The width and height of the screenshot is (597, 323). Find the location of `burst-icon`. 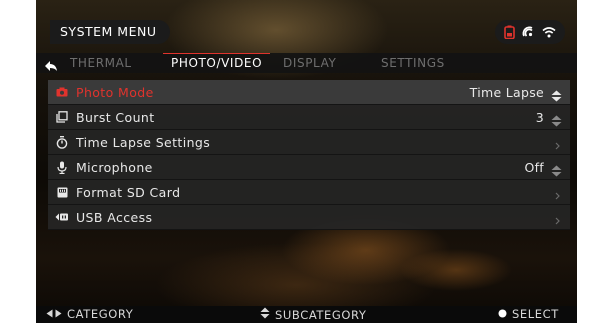

burst-icon is located at coordinates (62, 117).